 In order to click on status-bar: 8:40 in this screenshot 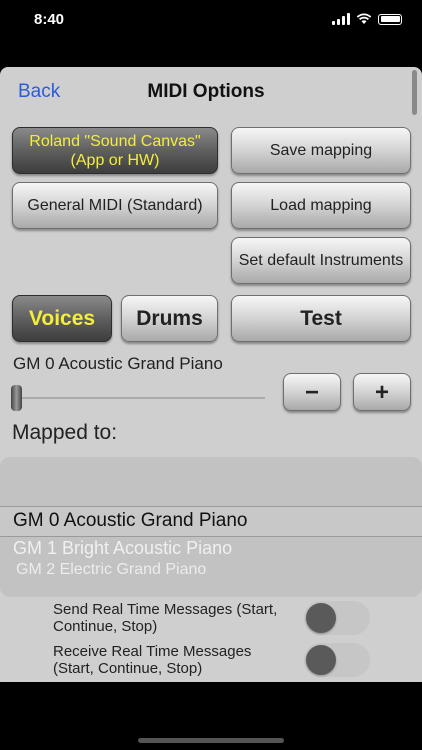, I will do `click(211, 22)`.